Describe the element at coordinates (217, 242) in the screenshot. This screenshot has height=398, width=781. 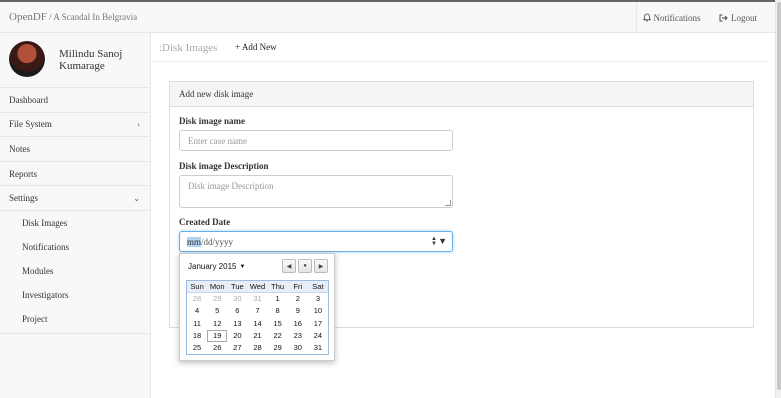
I see `date-rest-segment: /dd/yyyy` at that location.